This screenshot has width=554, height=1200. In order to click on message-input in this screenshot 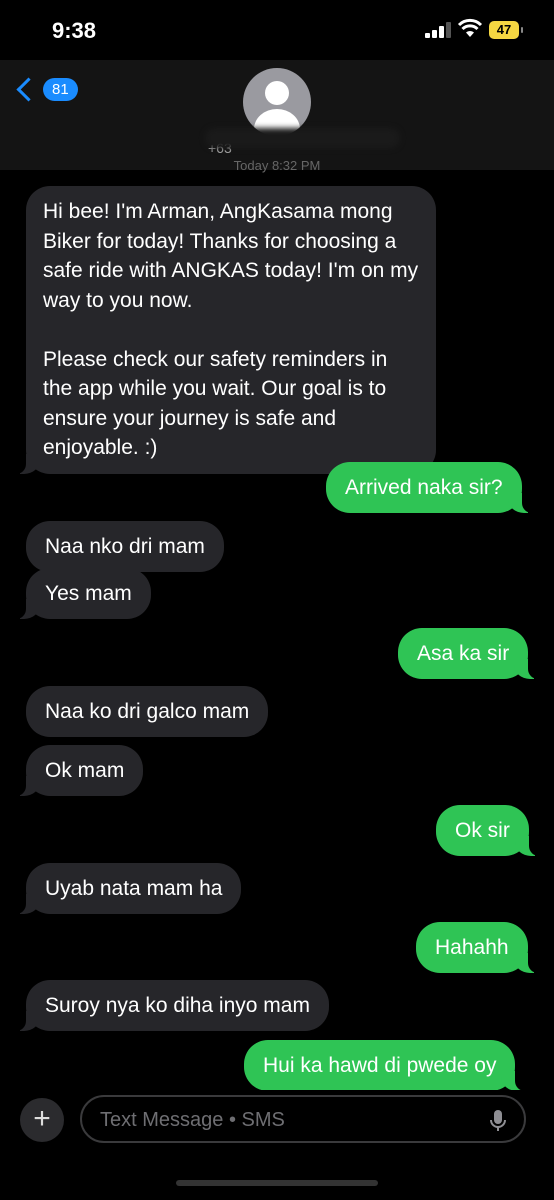, I will do `click(290, 1120)`.